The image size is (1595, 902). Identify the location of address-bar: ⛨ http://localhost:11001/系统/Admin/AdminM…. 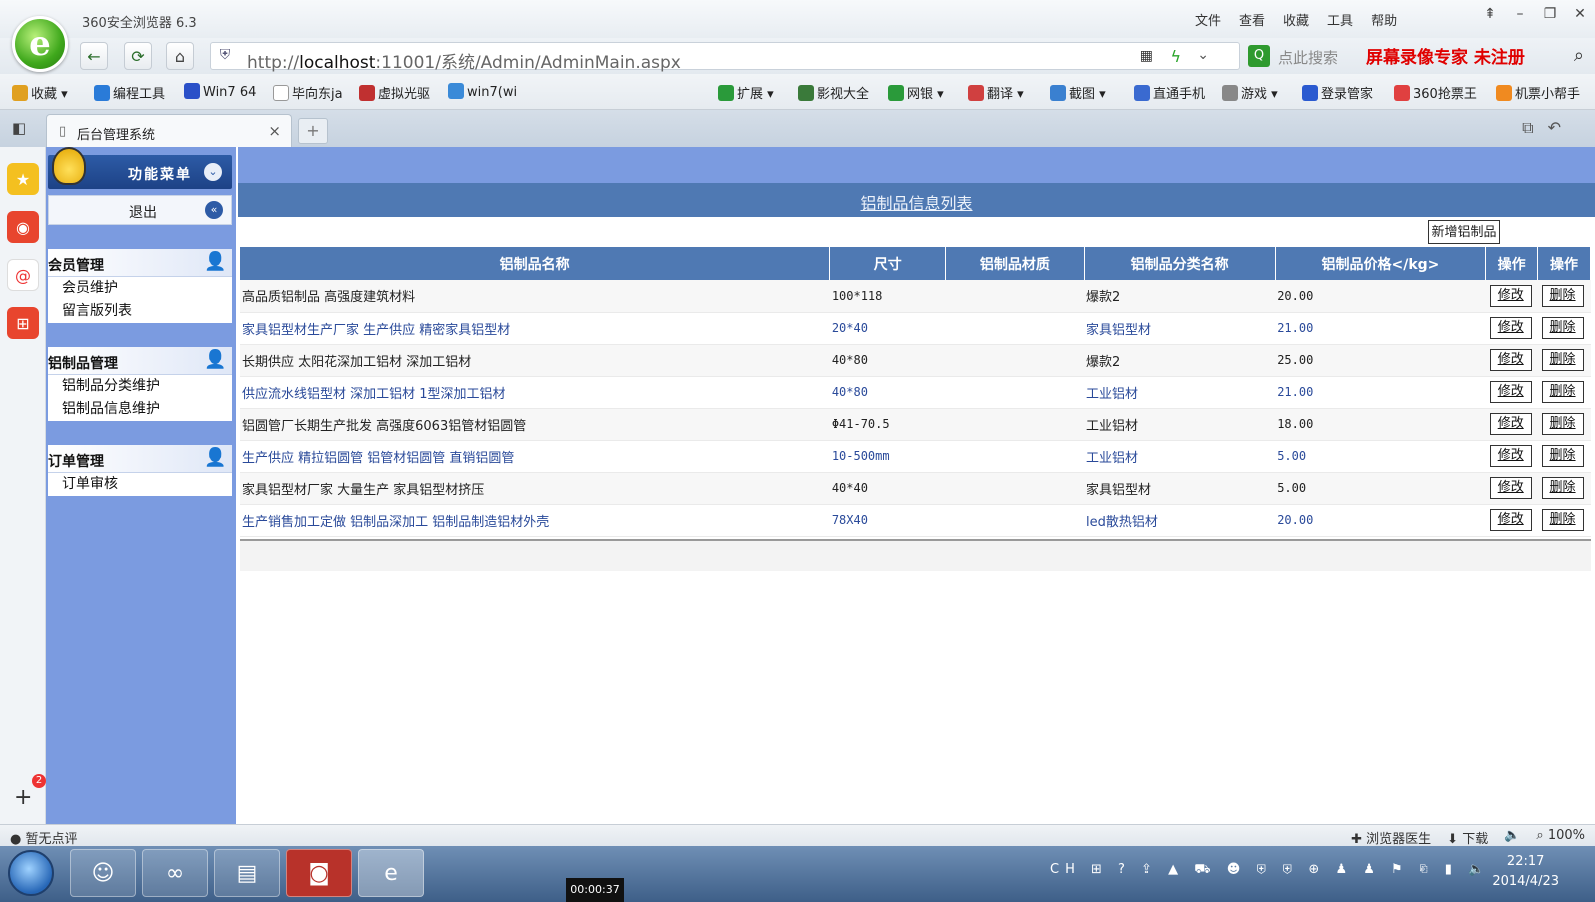
(725, 57).